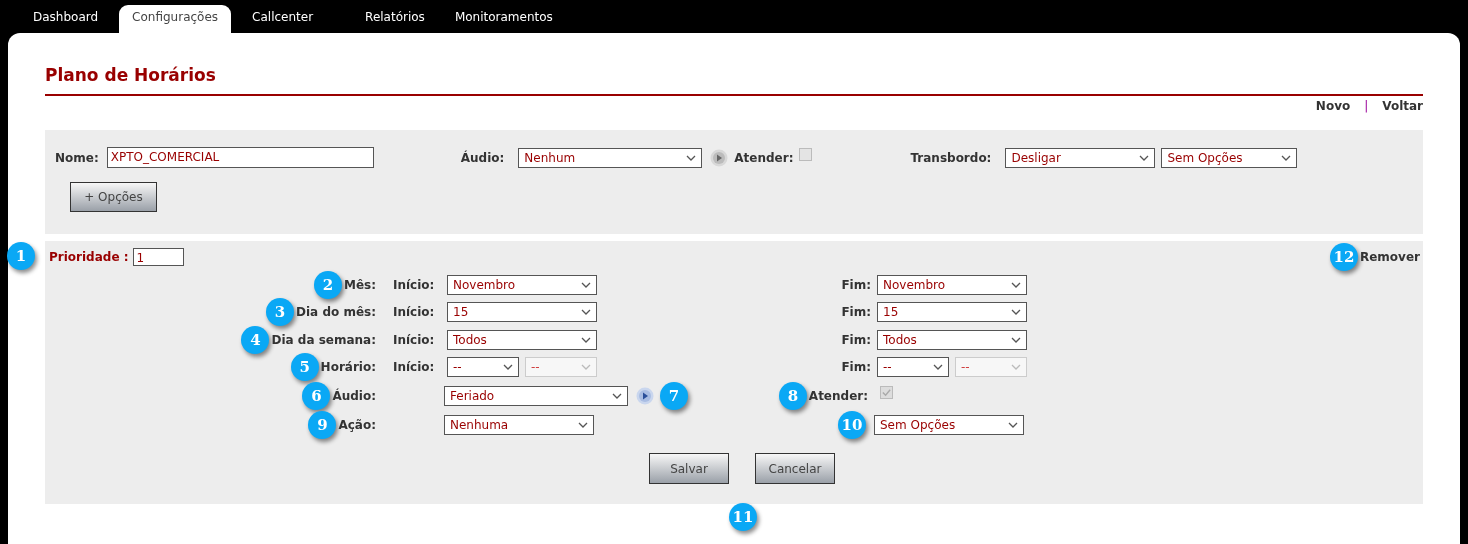  Describe the element at coordinates (536, 395) in the screenshot. I see `audio-dropdown: Feriado` at that location.